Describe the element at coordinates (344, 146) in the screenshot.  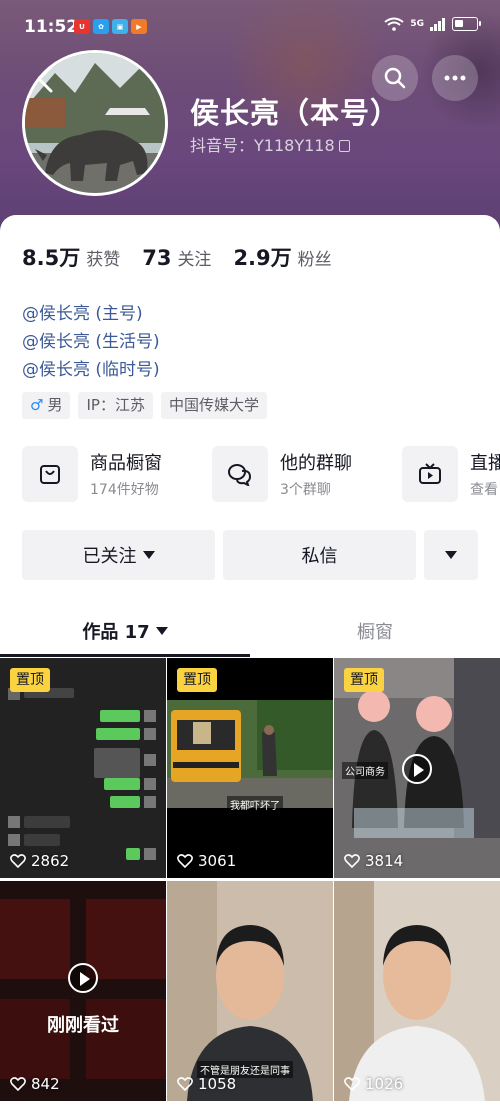
I see `copy-icon` at that location.